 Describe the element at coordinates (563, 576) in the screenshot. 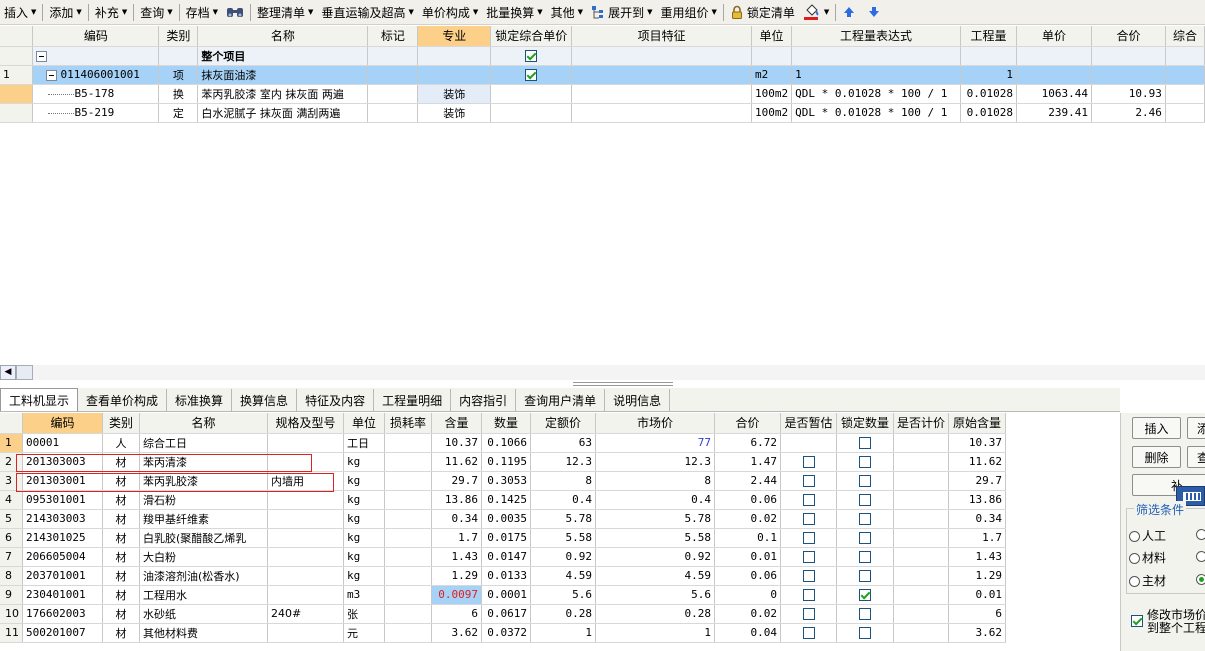

I see `fixed-price-cell: 4.59` at that location.